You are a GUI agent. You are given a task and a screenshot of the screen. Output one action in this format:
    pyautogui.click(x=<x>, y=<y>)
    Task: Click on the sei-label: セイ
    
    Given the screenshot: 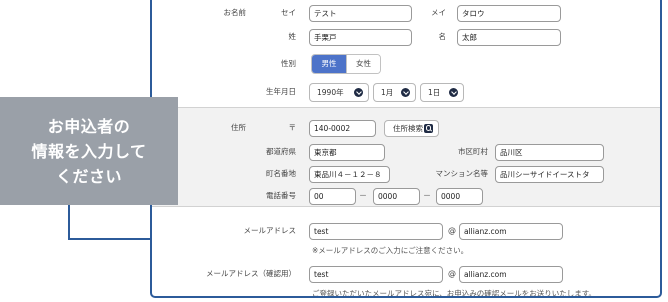 What is the action you would take?
    pyautogui.click(x=288, y=12)
    